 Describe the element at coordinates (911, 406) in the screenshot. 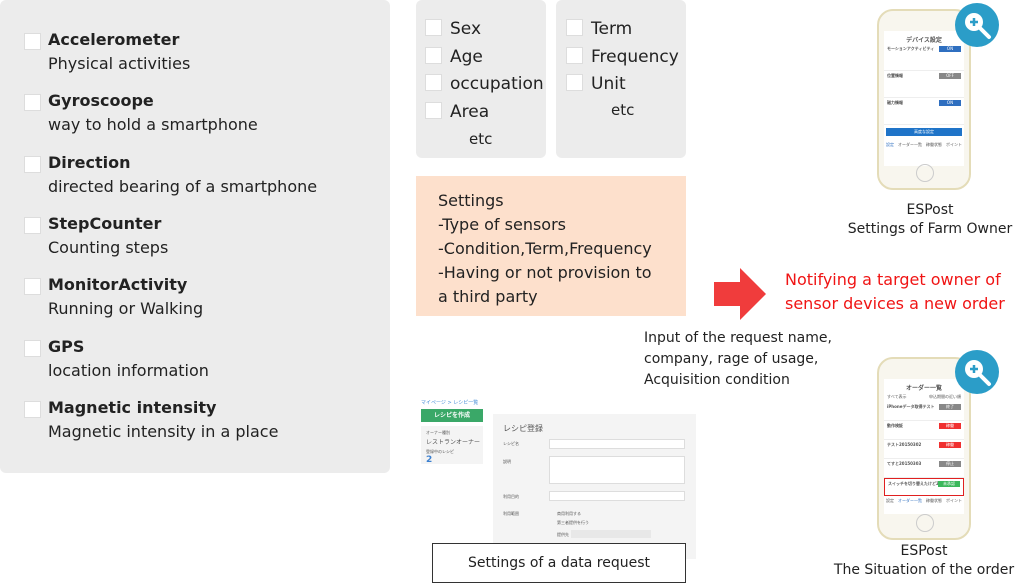

I see `order-name: iPhoneデータ取得テスト` at that location.